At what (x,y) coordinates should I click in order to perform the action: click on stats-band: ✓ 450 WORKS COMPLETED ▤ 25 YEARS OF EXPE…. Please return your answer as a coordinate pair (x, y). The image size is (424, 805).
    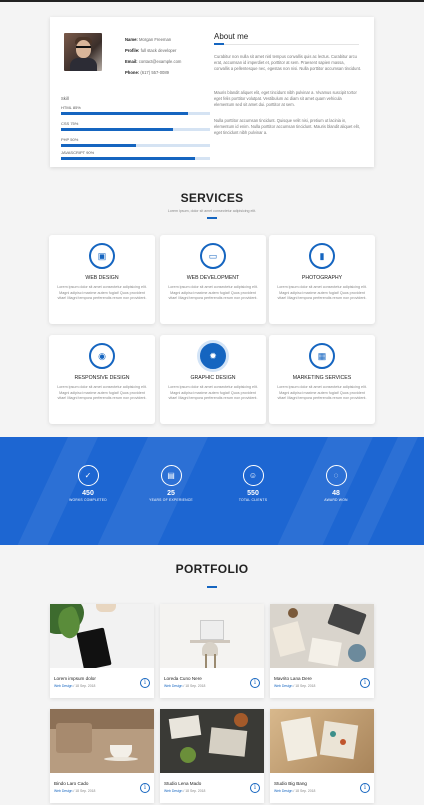
    Looking at the image, I should click on (212, 491).